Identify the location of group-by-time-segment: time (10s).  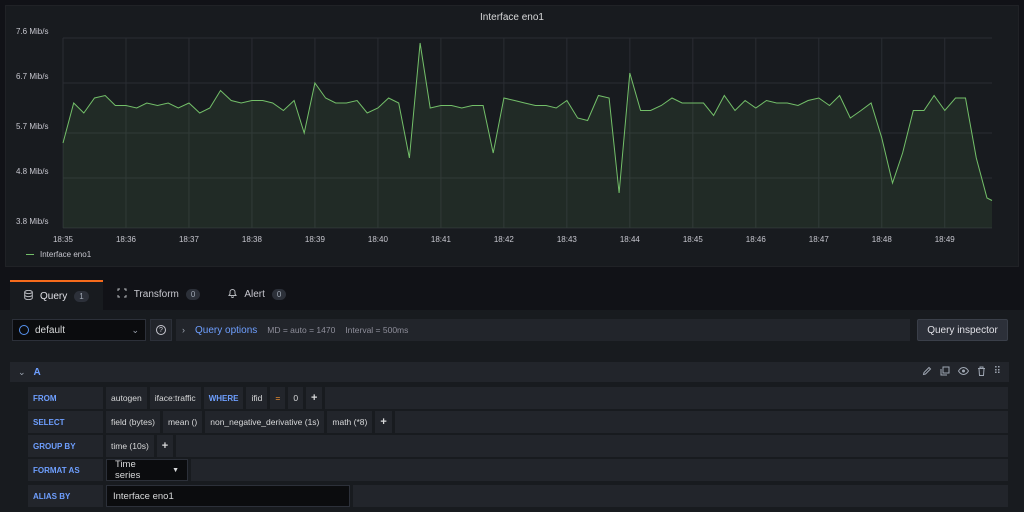
(130, 446).